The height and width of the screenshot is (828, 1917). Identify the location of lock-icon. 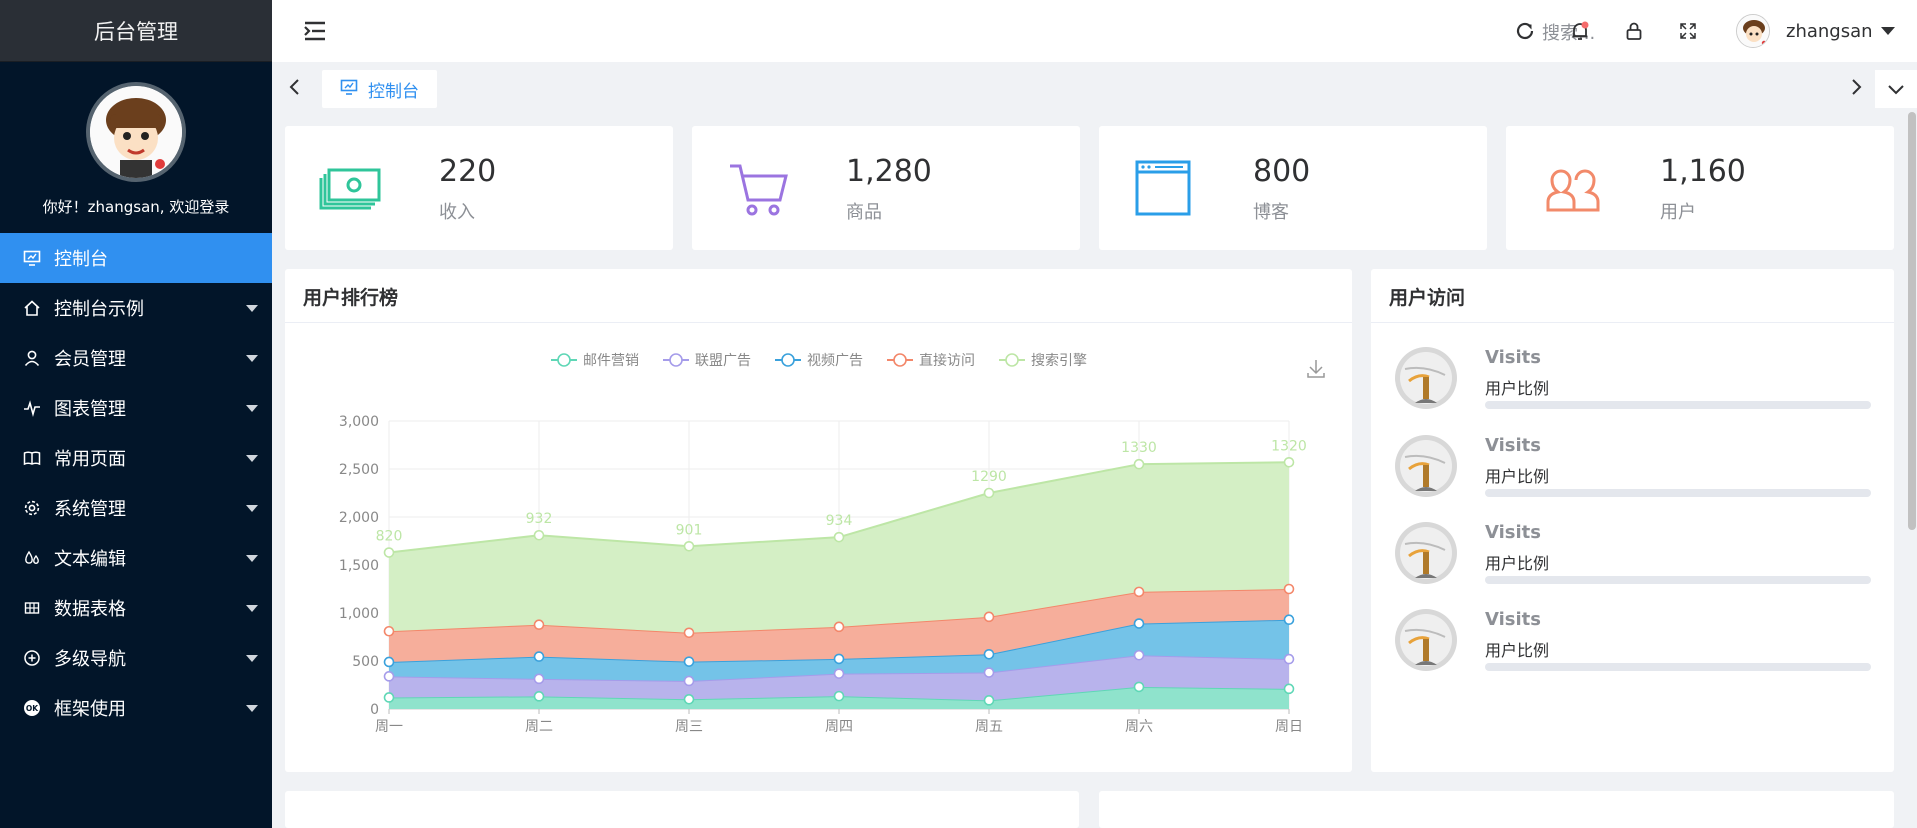
(1634, 31).